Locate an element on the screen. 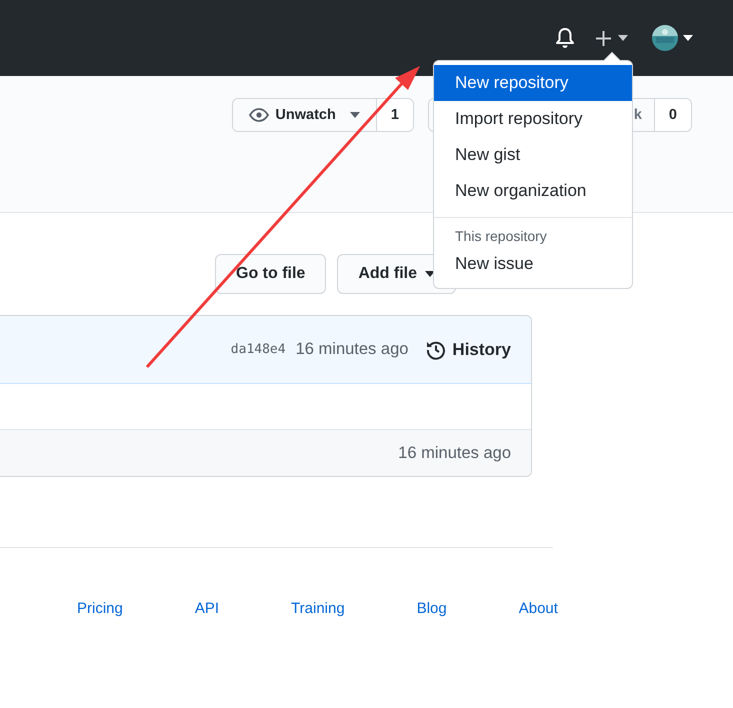 This screenshot has height=708, width=733. commit-time: 16 minutes ago is located at coordinates (352, 349).